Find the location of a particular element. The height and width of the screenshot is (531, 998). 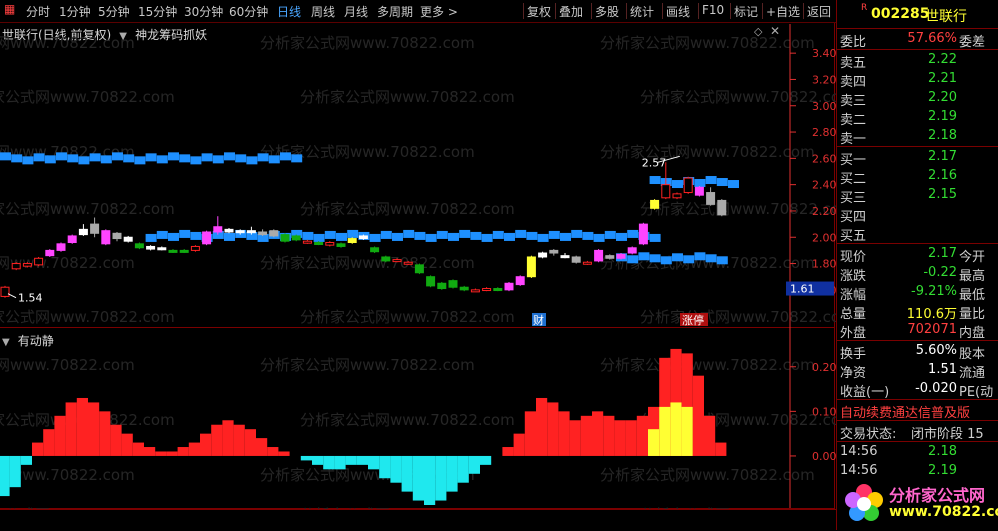

quote-stat-row-label: 涨幅 is located at coordinates (853, 295).